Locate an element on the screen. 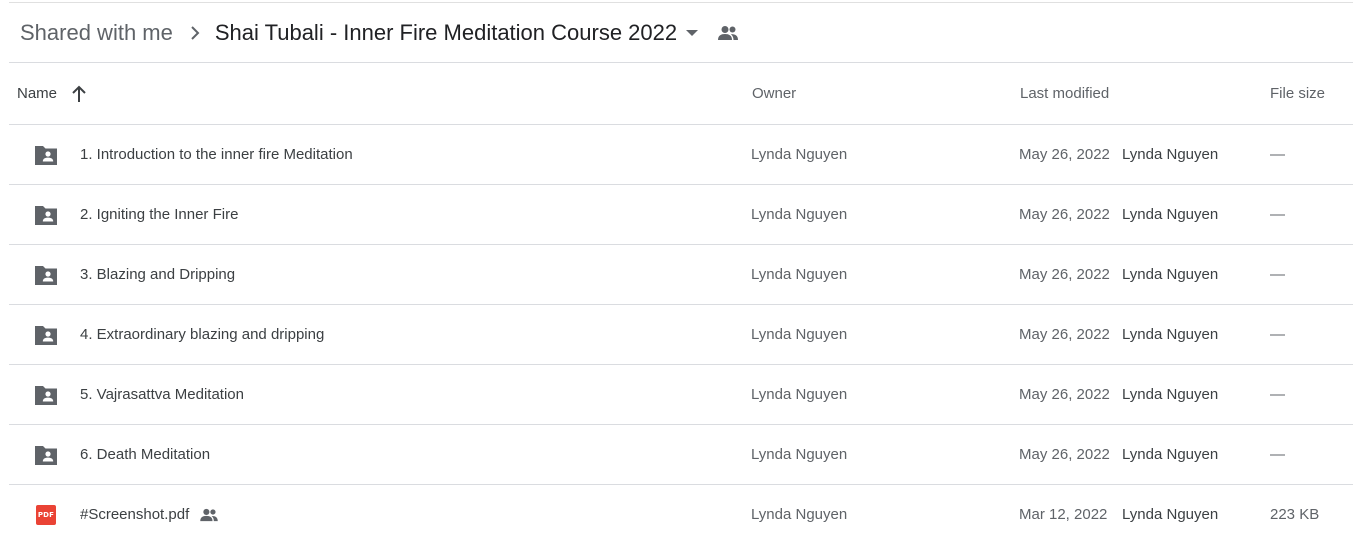 This screenshot has height=544, width=1353. file-name: 3. Blazing and Dripping is located at coordinates (157, 274).